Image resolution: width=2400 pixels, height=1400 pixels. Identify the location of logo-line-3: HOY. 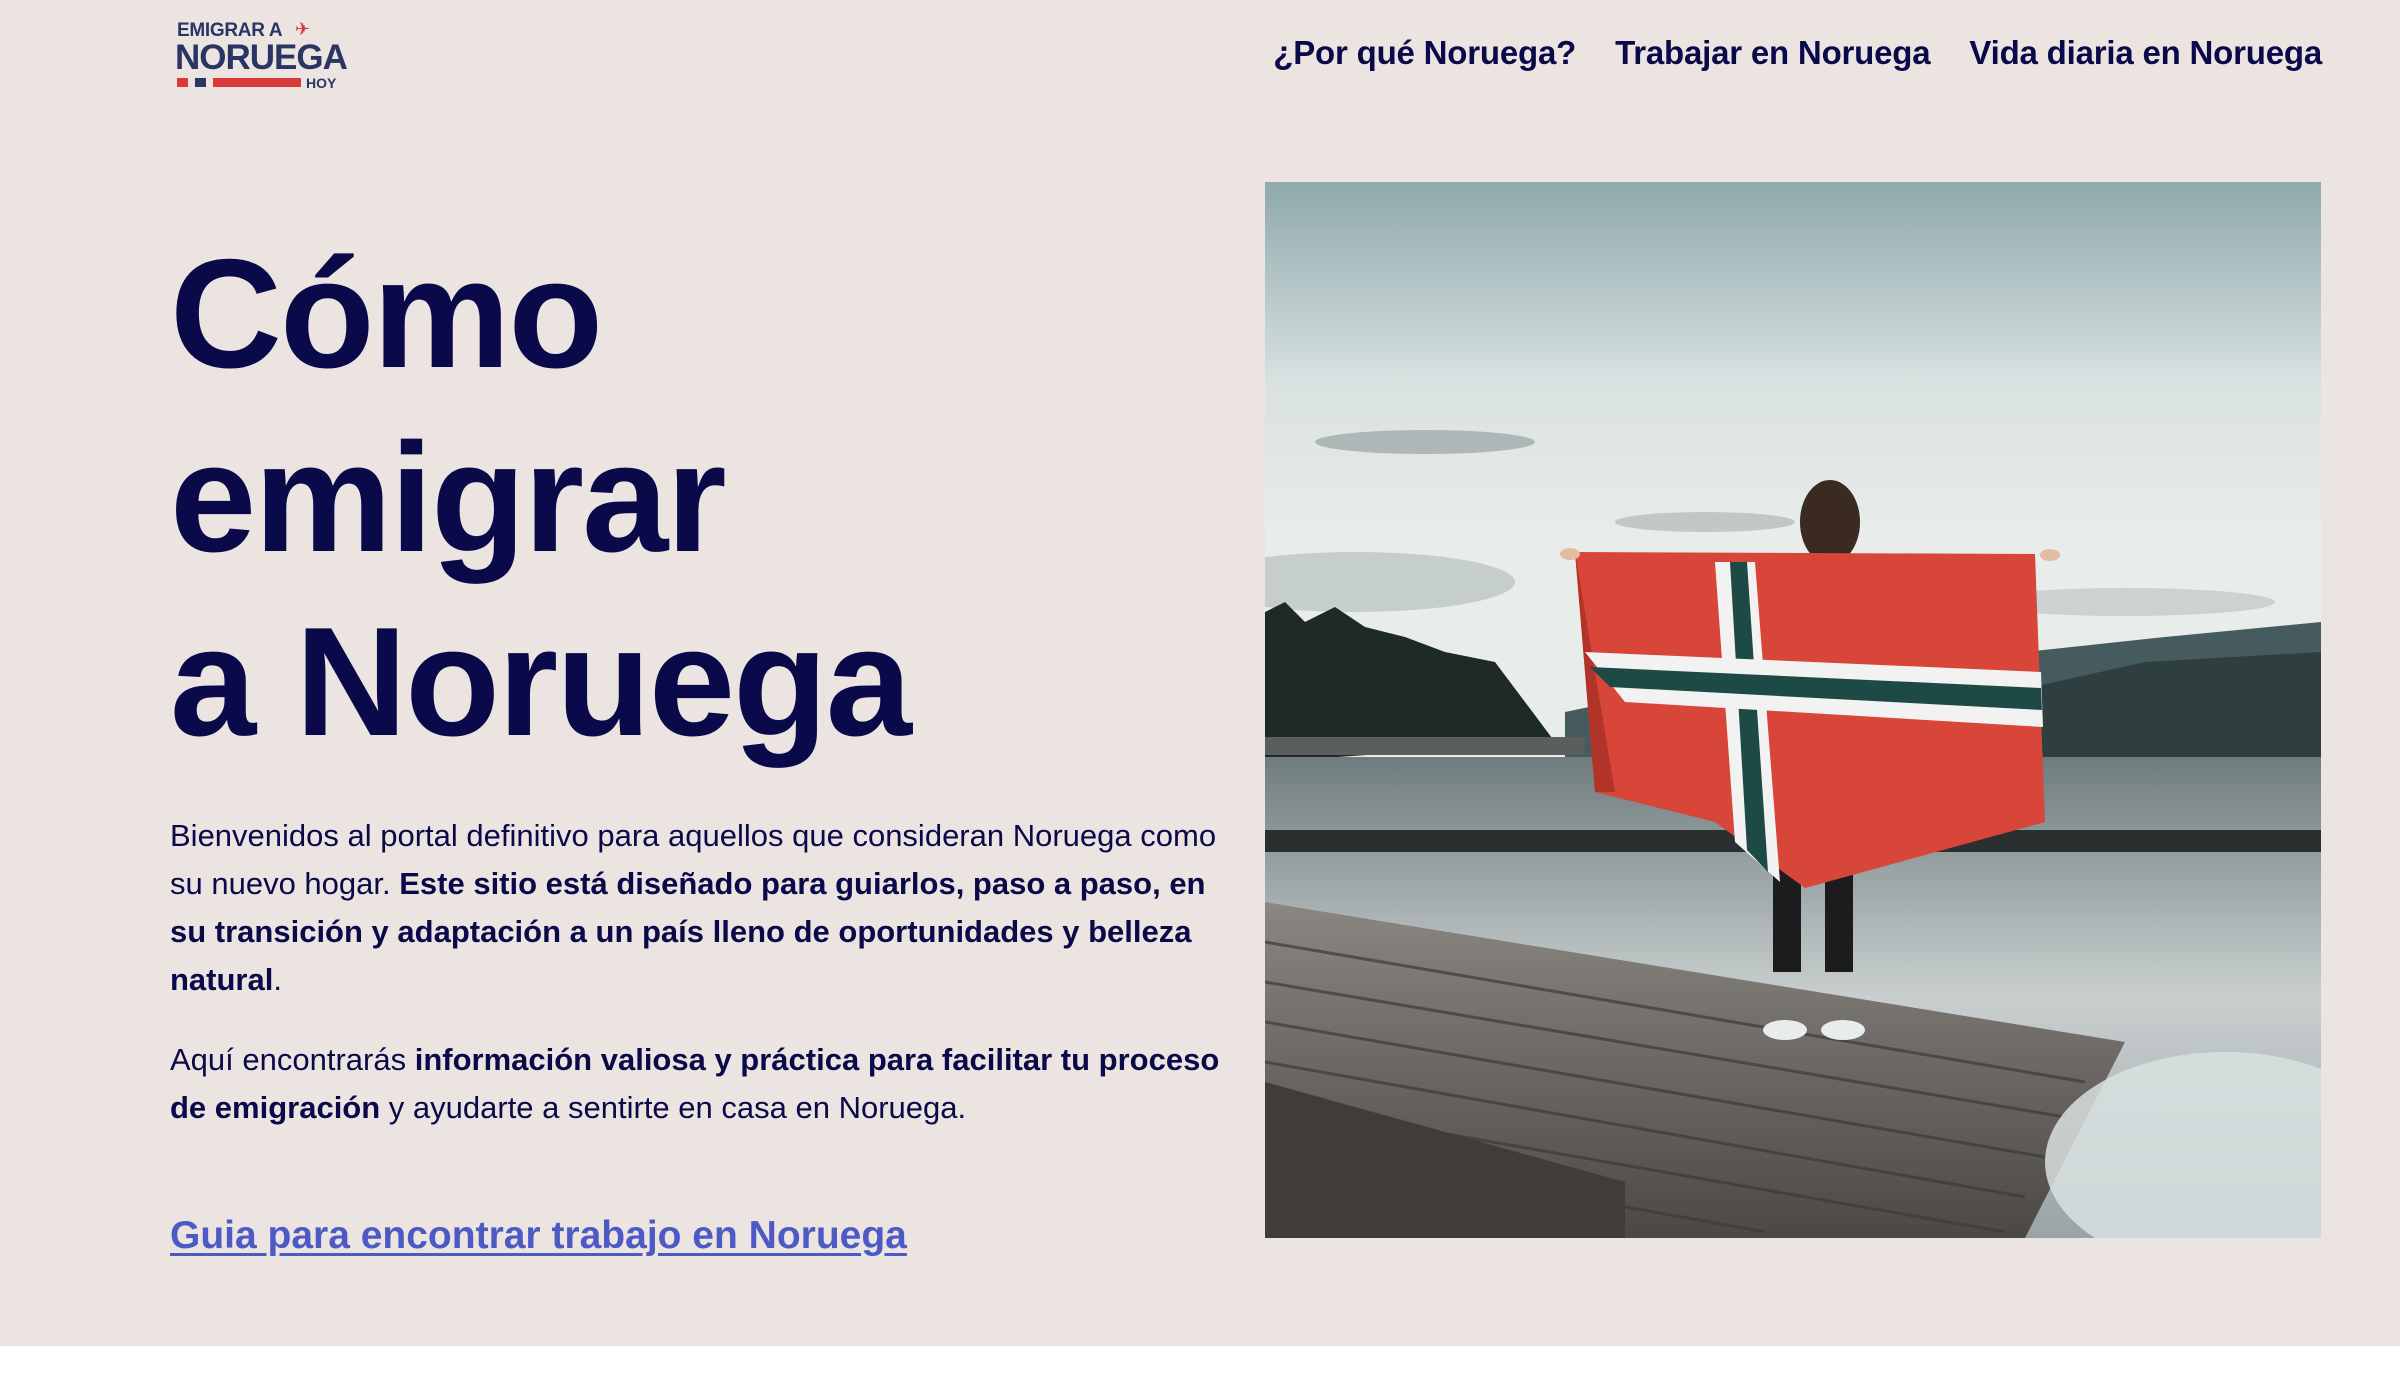
(321, 83).